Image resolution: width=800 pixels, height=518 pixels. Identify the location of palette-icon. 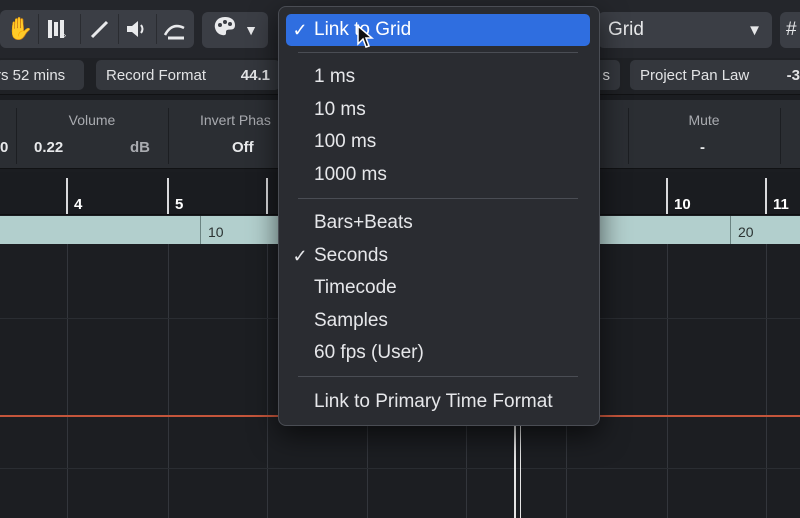
(225, 30).